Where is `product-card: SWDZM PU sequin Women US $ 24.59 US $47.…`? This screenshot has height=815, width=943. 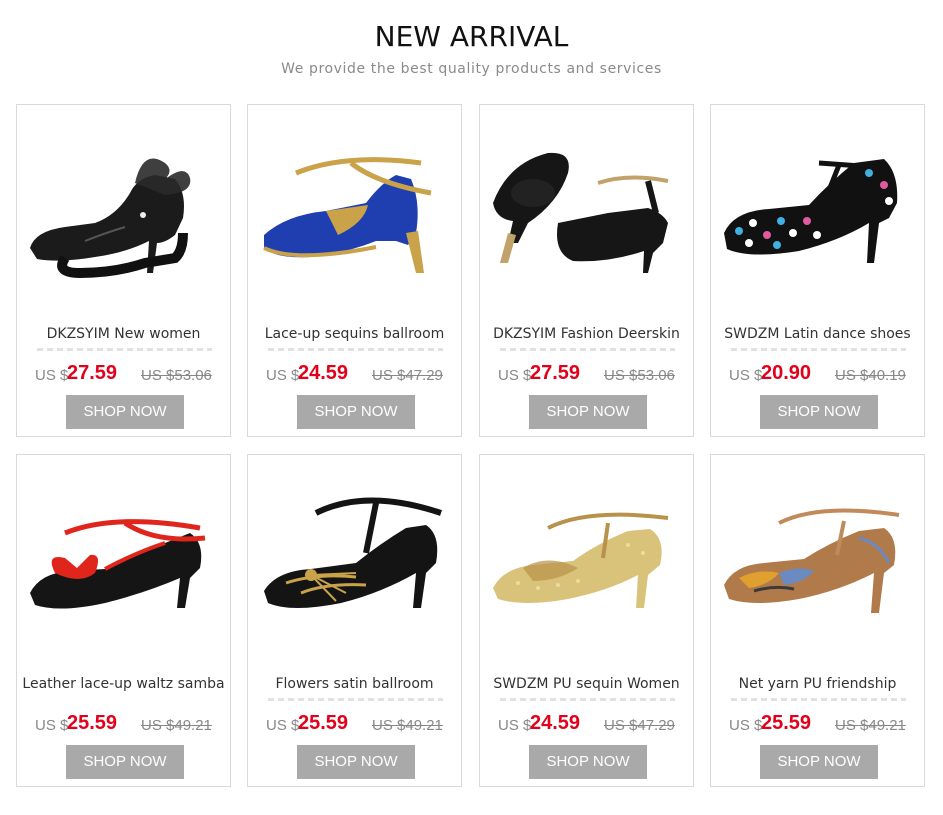
product-card: SWDZM PU sequin Women US $ 24.59 US $47.… is located at coordinates (586, 620).